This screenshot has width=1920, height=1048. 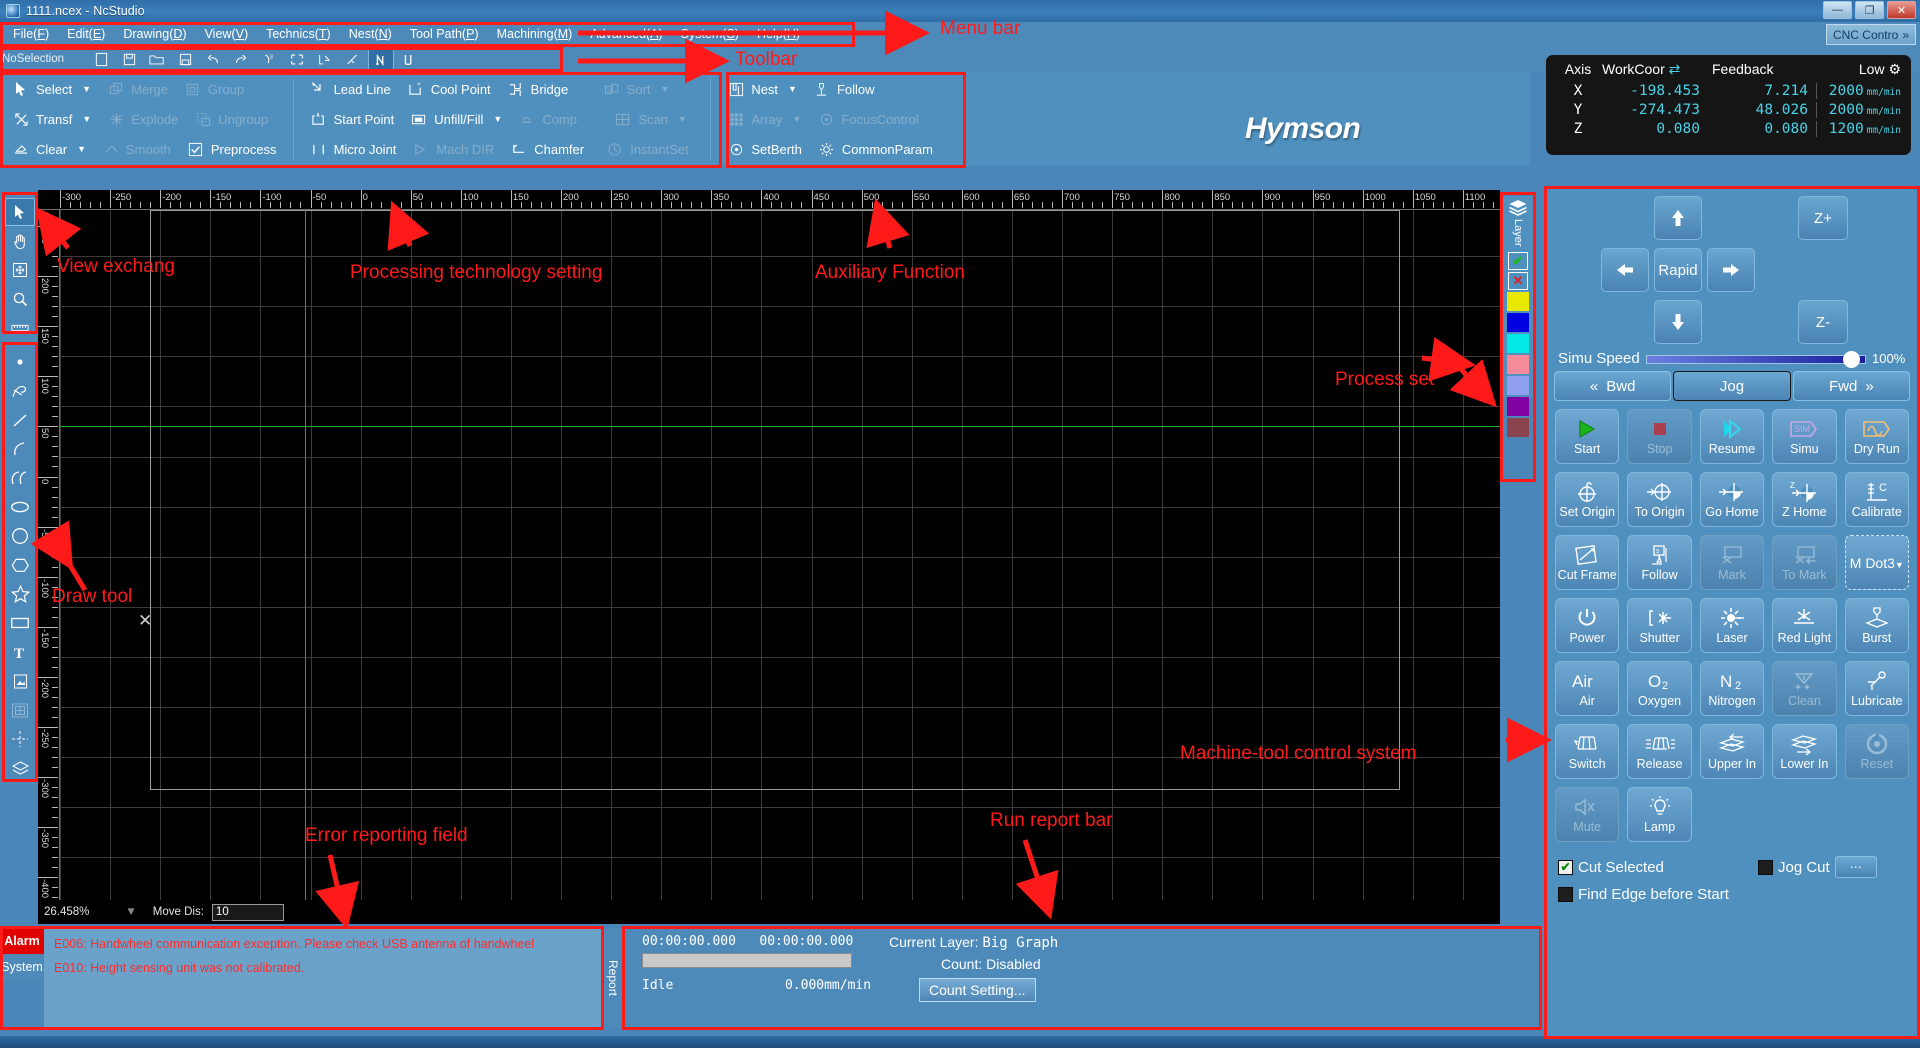 What do you see at coordinates (101, 59) in the screenshot?
I see `new-file-icon` at bounding box center [101, 59].